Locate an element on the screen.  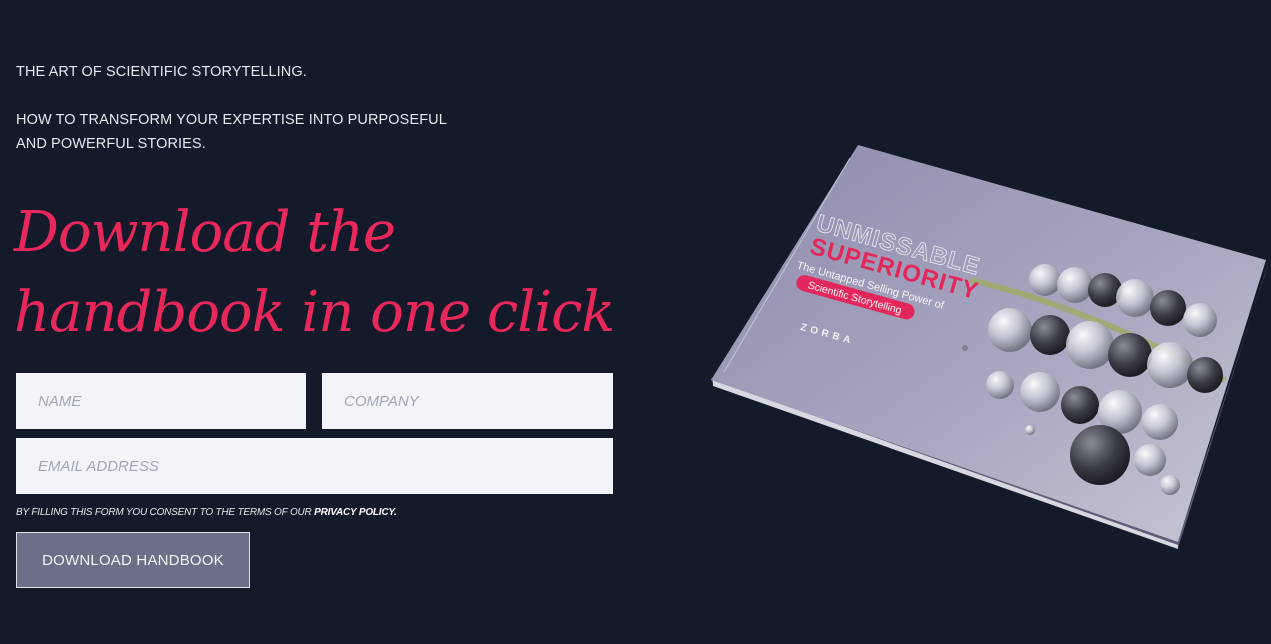
page-headline: Download the handbook in one click is located at coordinates (324, 273).